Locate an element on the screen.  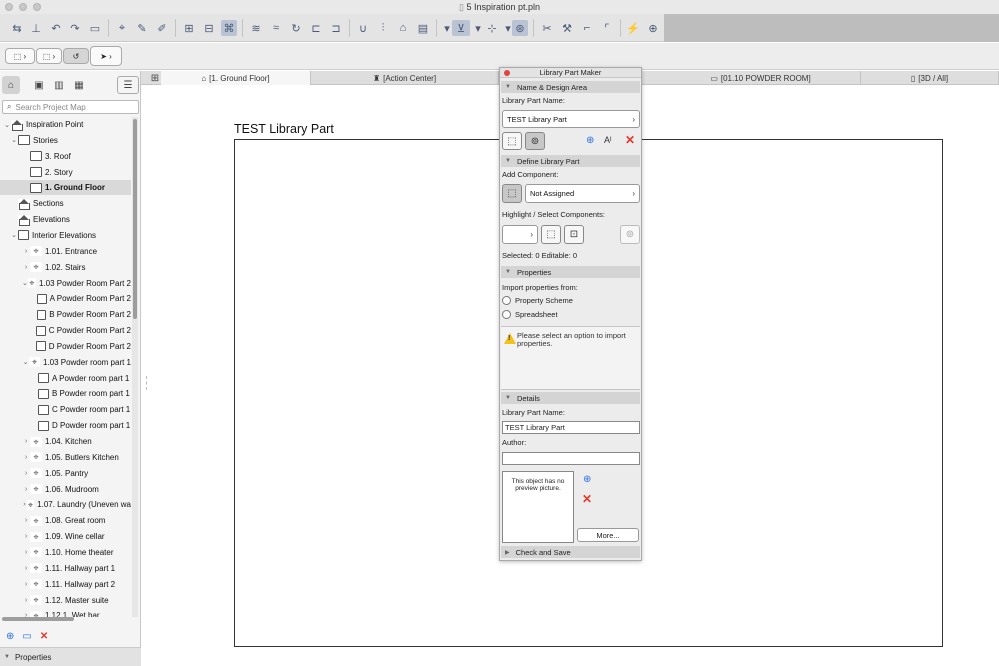
tree-item: B Powder Room Part 2 is located at coordinates (65, 314).